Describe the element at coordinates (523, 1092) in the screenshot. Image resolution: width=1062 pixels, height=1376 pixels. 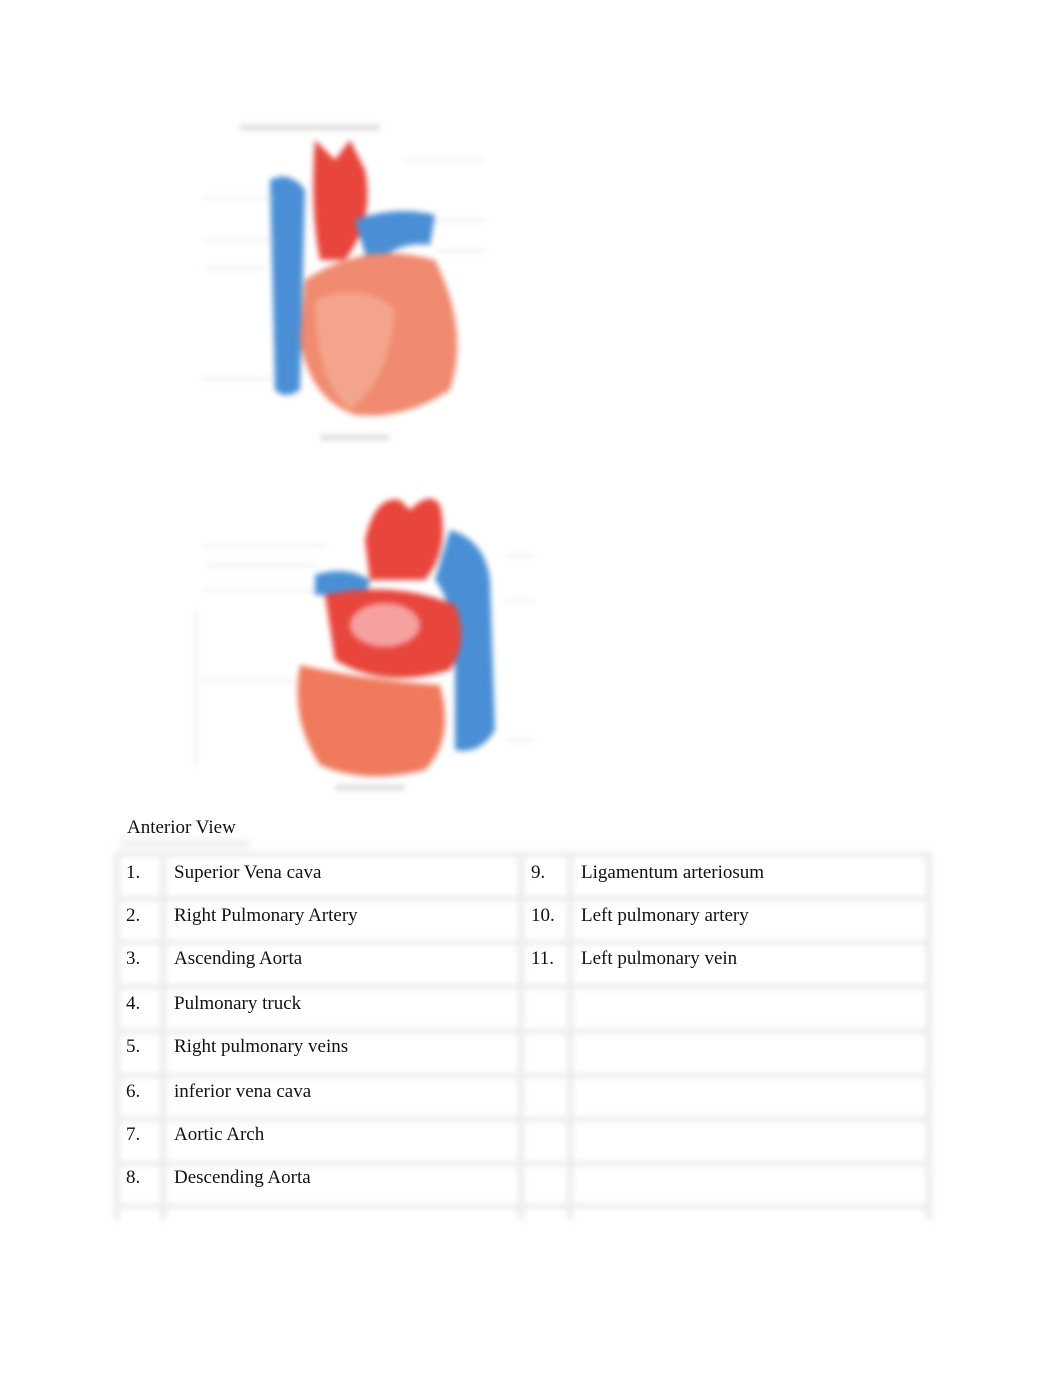
I see `table-row: 6. inferior vena cava` at that location.